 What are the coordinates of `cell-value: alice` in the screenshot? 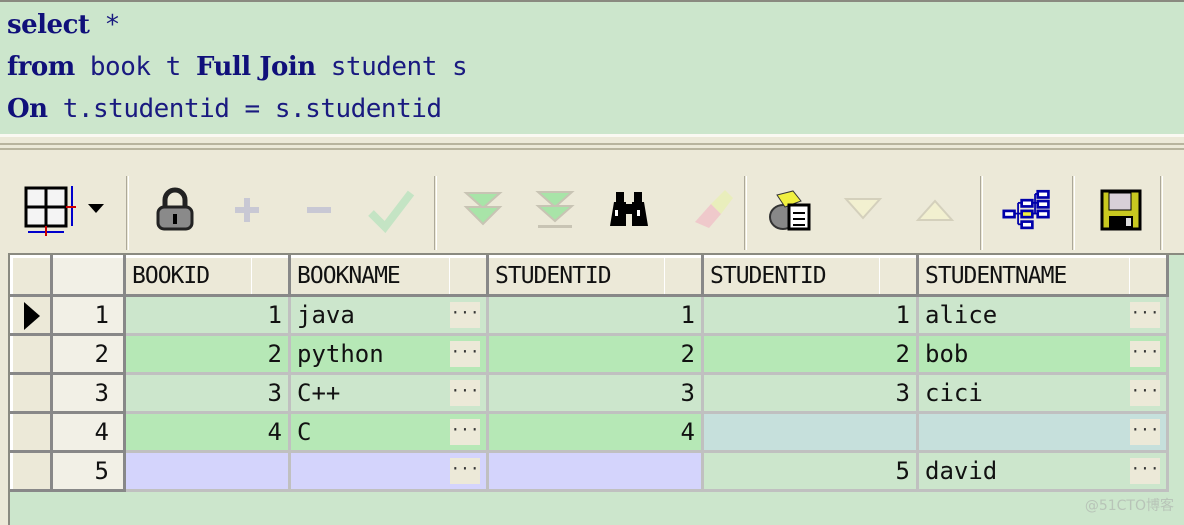 It's located at (961, 315).